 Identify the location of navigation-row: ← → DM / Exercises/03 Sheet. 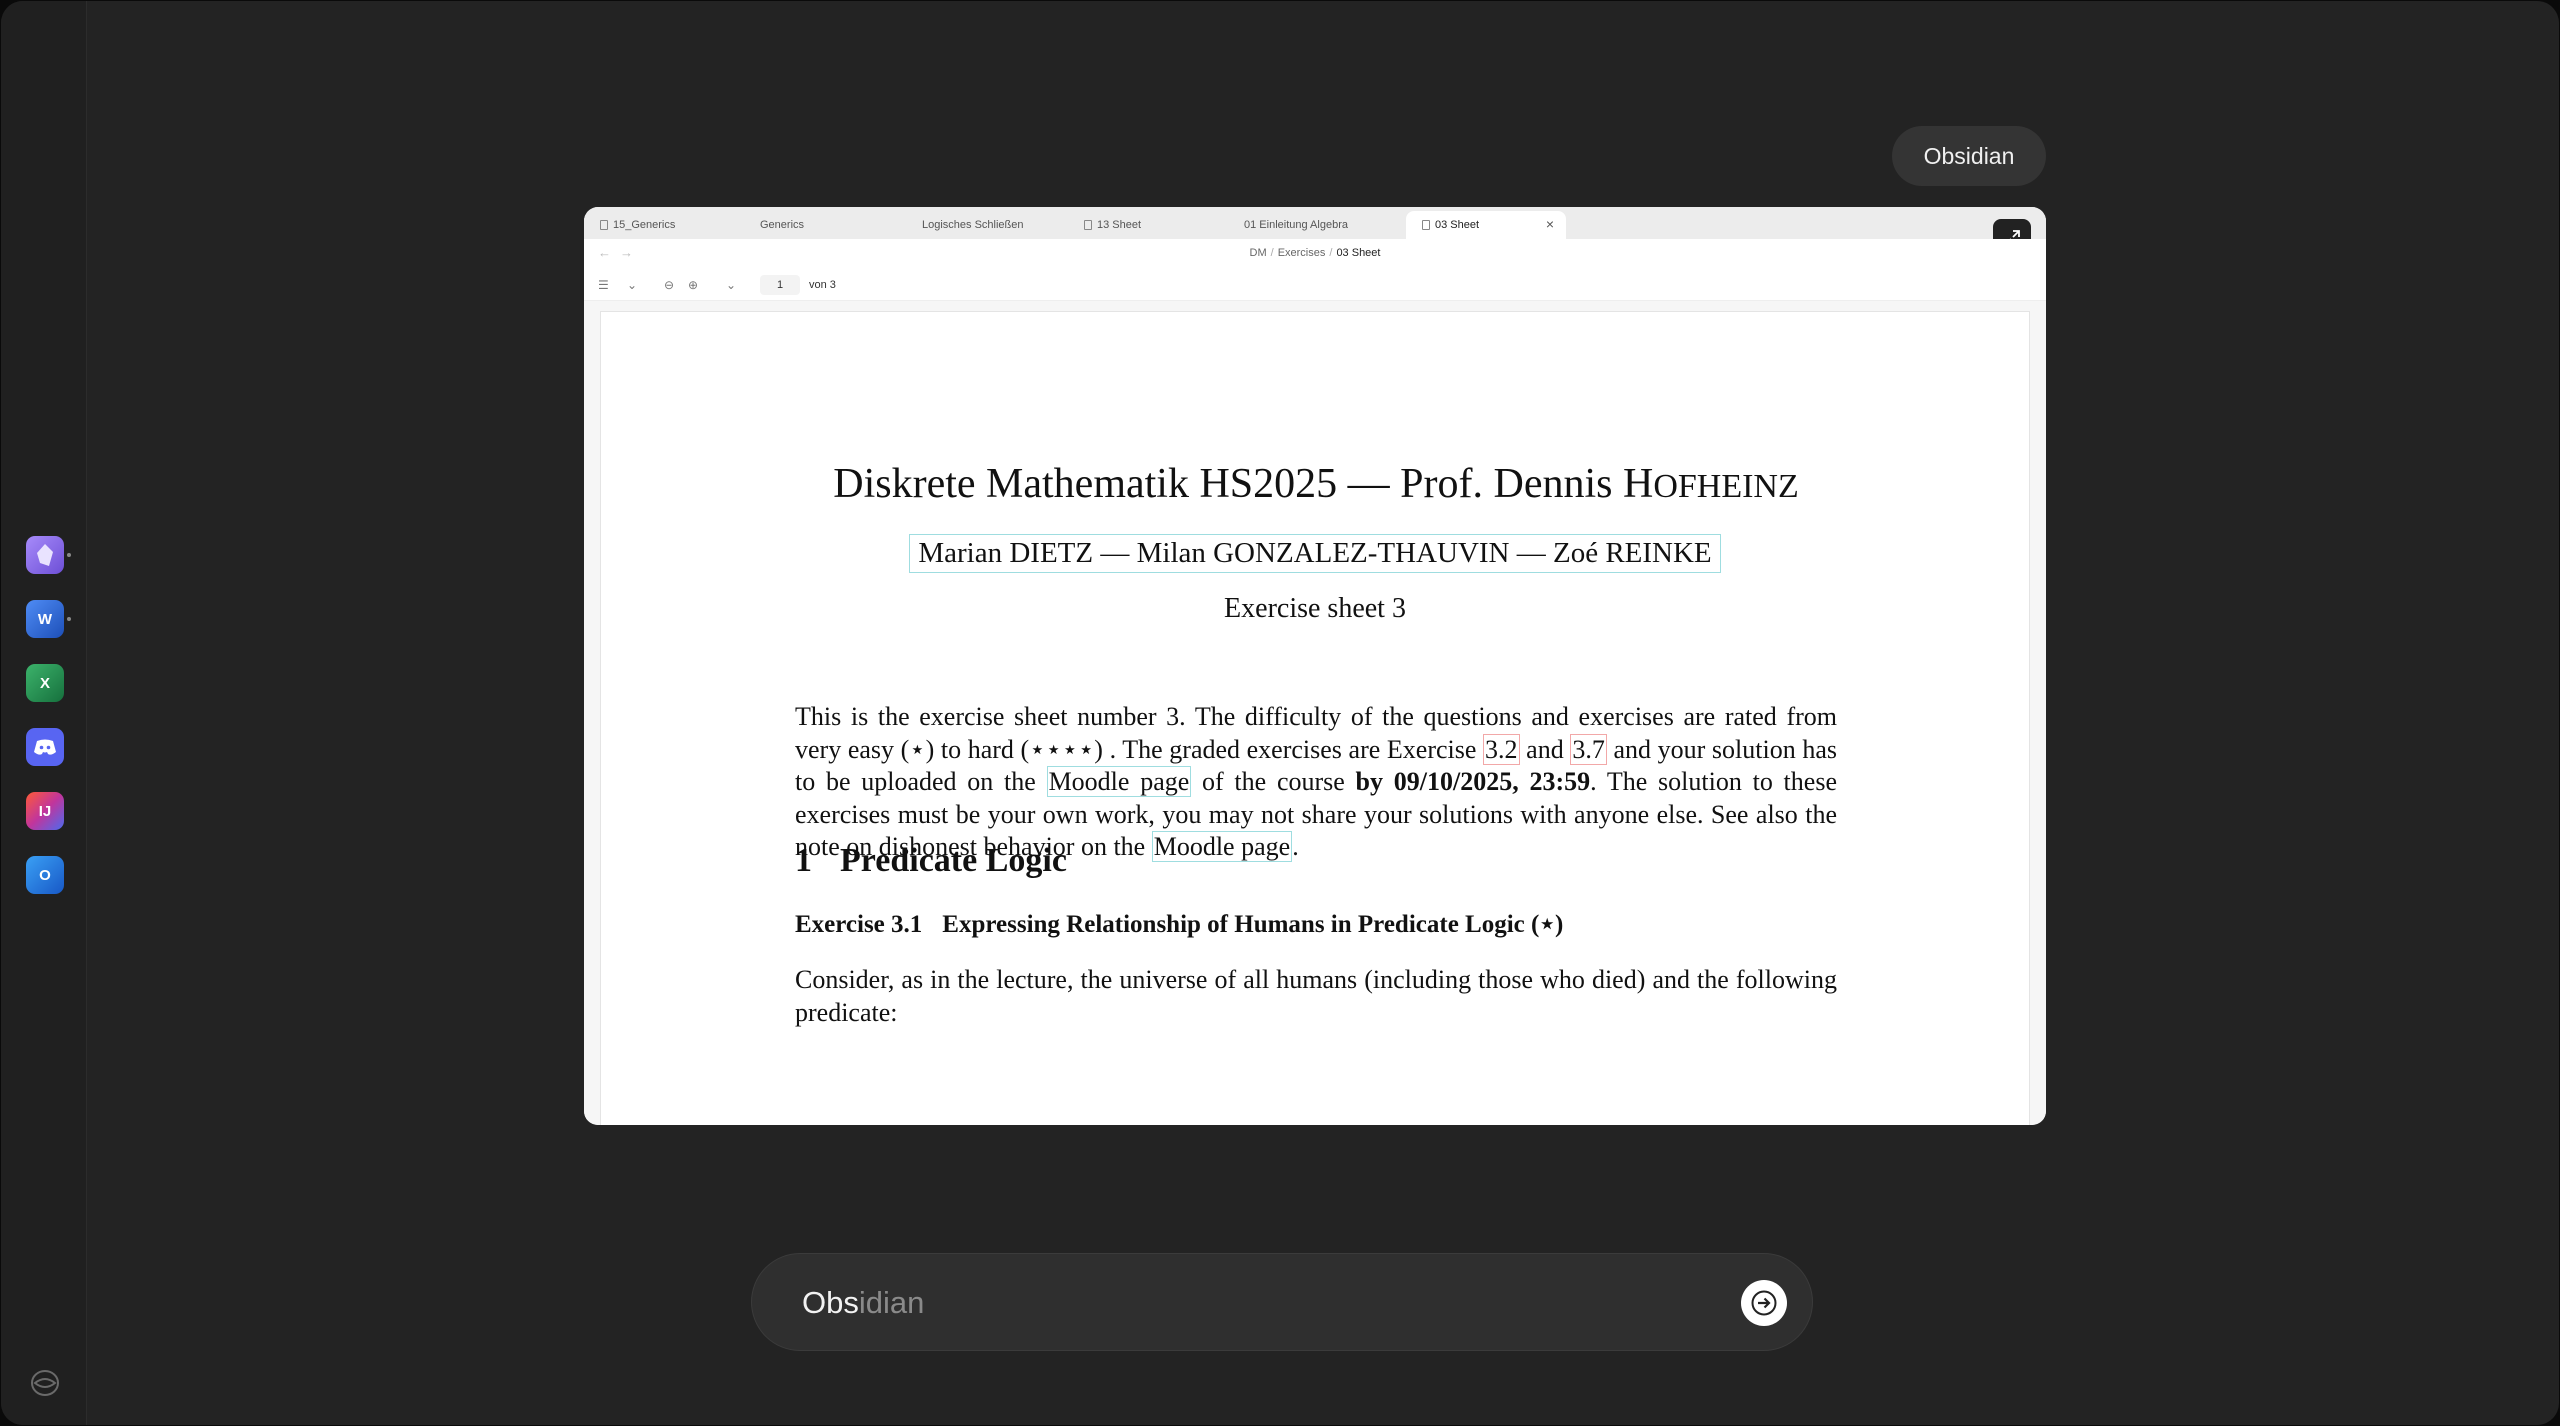
(1315, 254).